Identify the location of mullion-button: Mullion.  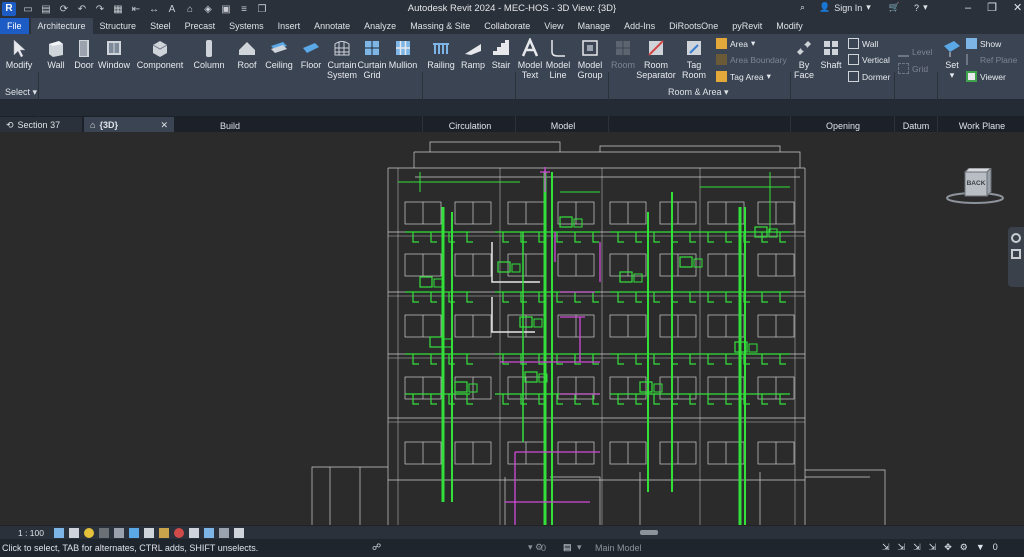
(403, 54).